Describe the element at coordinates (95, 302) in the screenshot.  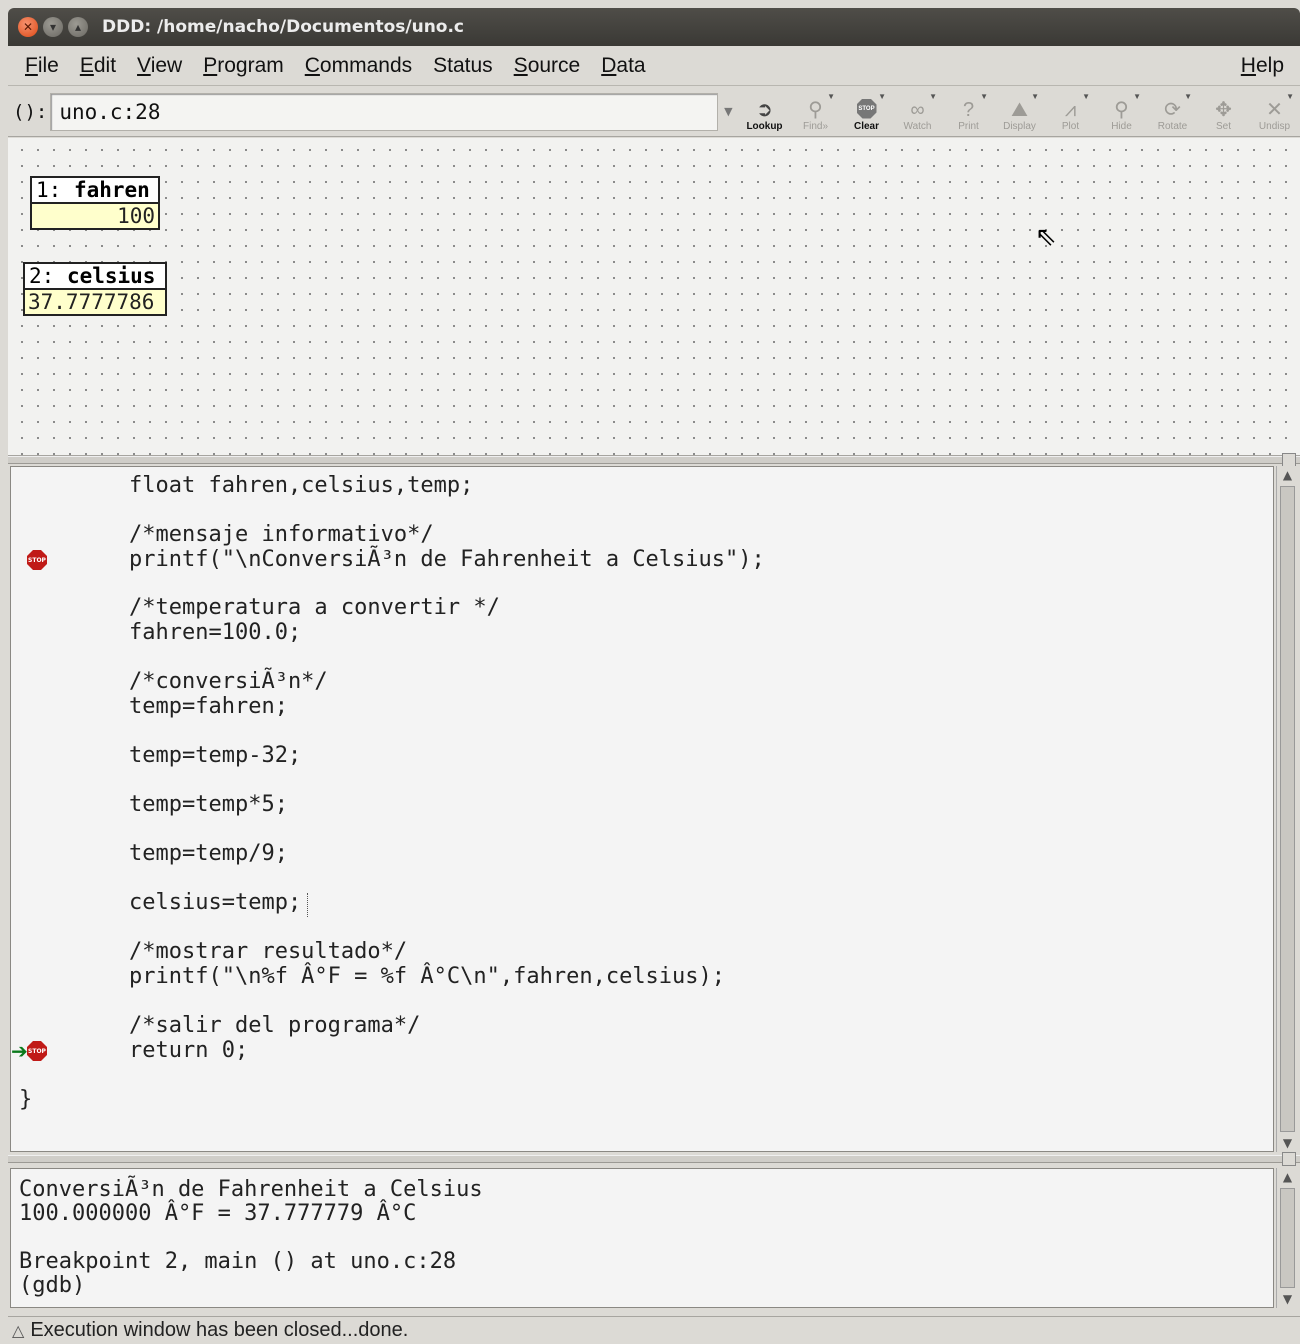
I see `display-value: 37.7777786` at that location.